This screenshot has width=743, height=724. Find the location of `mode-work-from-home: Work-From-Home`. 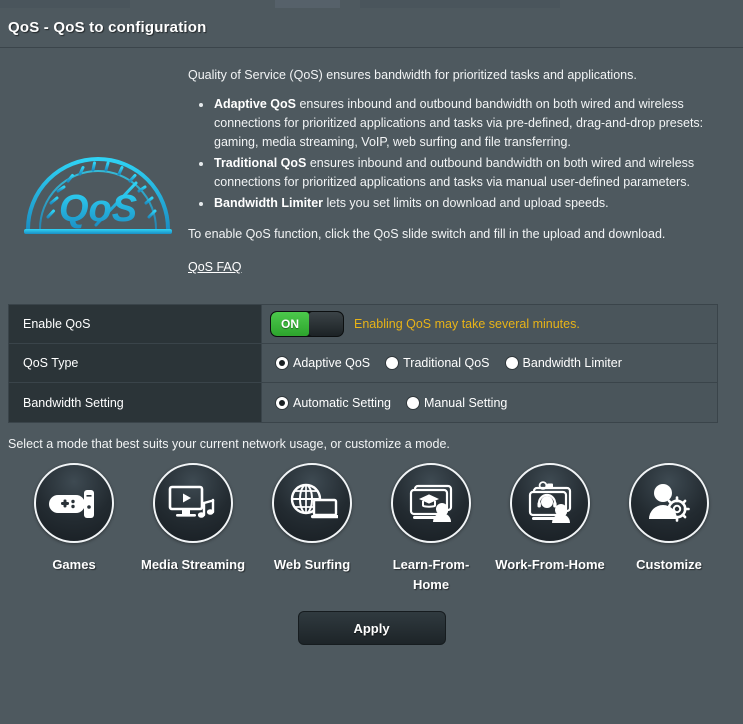

mode-work-from-home: Work-From-Home is located at coordinates (550, 529).